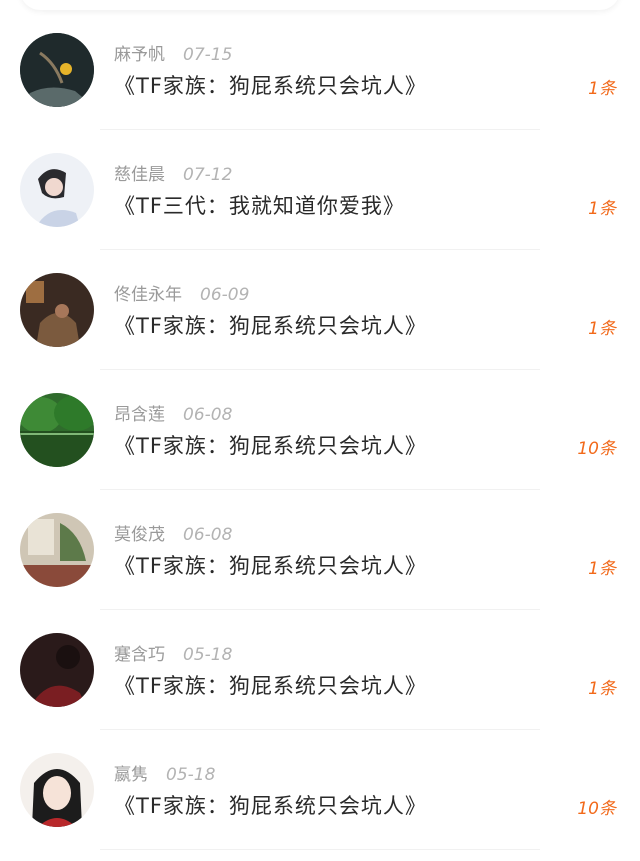  What do you see at coordinates (225, 295) in the screenshot?
I see `message-date: 06-09` at bounding box center [225, 295].